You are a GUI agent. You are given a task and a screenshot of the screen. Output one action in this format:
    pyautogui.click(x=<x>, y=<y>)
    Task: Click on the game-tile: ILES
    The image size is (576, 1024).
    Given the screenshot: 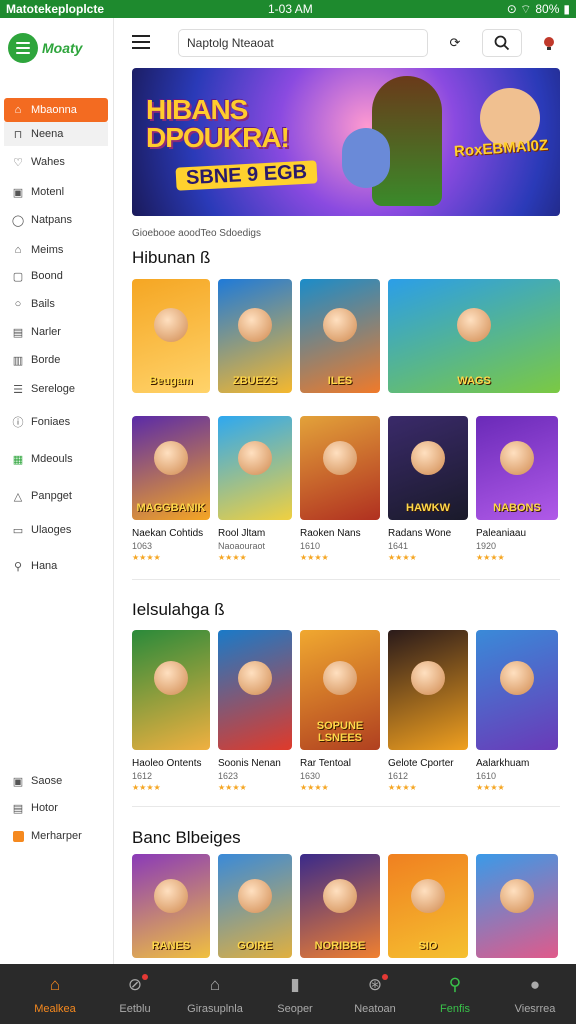 What is the action you would take?
    pyautogui.click(x=340, y=336)
    